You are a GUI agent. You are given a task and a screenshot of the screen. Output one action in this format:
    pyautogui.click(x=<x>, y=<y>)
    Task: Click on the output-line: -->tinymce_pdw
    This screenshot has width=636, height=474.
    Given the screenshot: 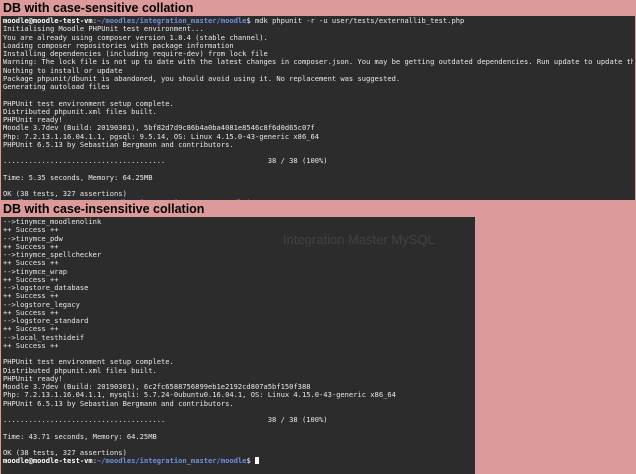 What is the action you would take?
    pyautogui.click(x=33, y=238)
    